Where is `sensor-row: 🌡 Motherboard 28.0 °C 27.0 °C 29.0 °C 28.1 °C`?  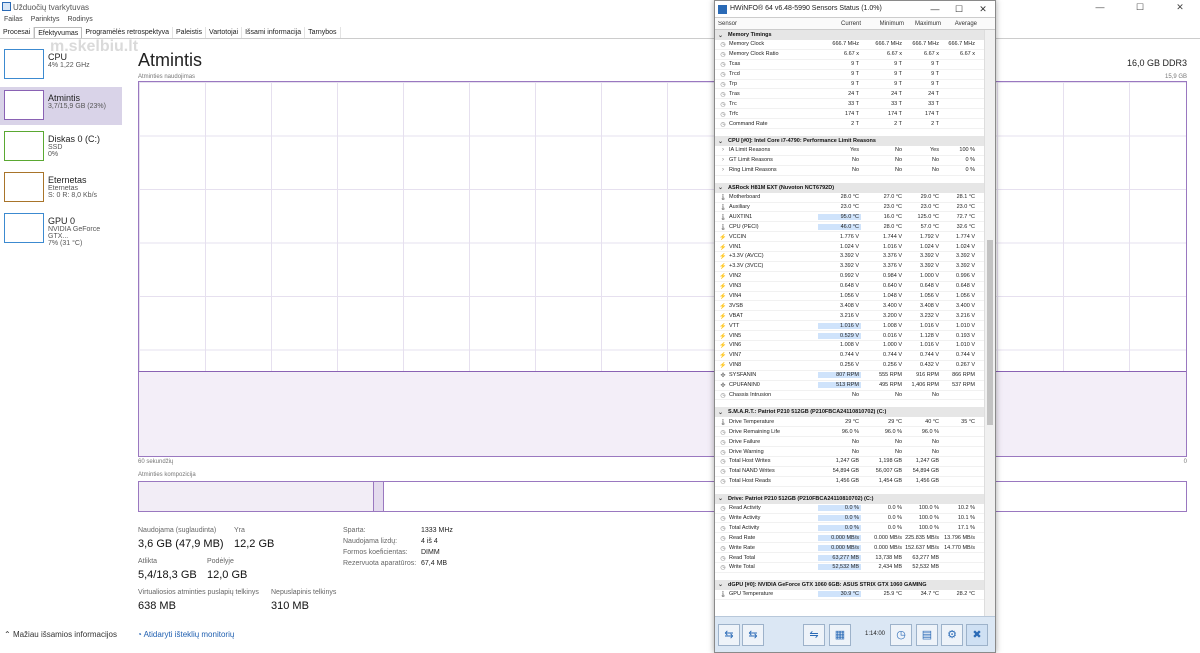
sensor-row: 🌡 Motherboard 28.0 °C 27.0 °C 29.0 °C 28.1 °C is located at coordinates (850, 198).